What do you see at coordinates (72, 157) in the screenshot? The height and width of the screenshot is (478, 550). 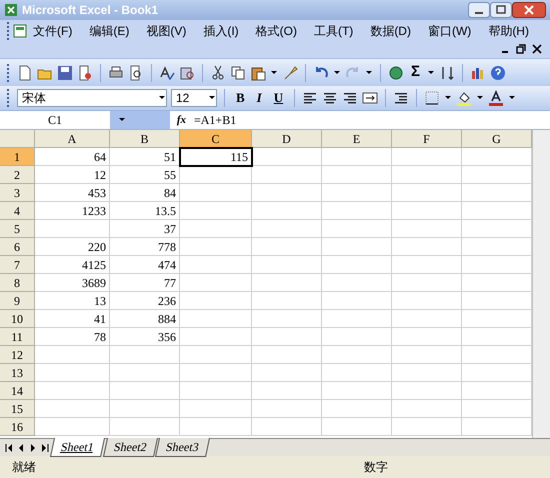 I see `table-cell: 64` at bounding box center [72, 157].